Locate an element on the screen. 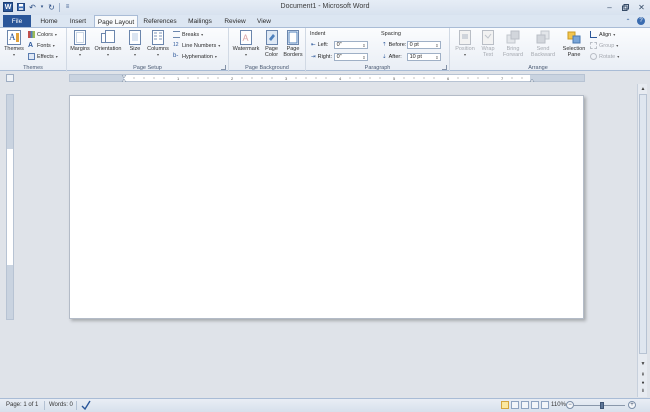 This screenshot has width=650, height=412. page-setup-group-label: Page Setup is located at coordinates (147, 68).